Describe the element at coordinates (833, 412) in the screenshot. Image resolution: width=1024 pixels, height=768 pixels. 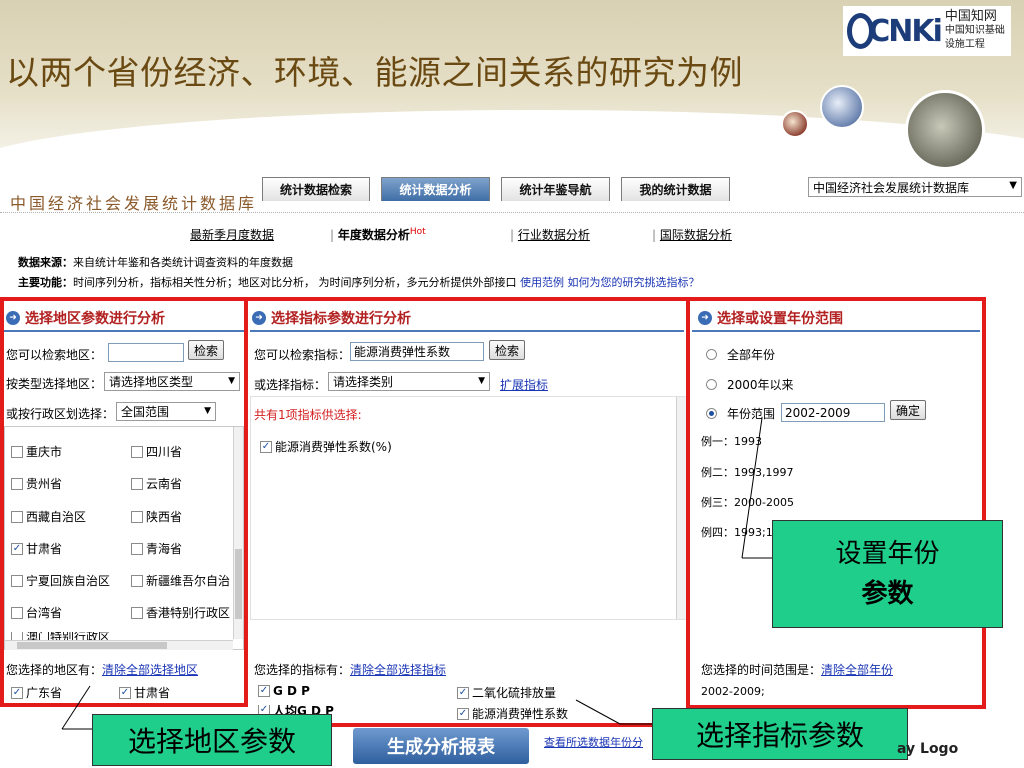
I see `year-range-input: 2002-2009` at that location.